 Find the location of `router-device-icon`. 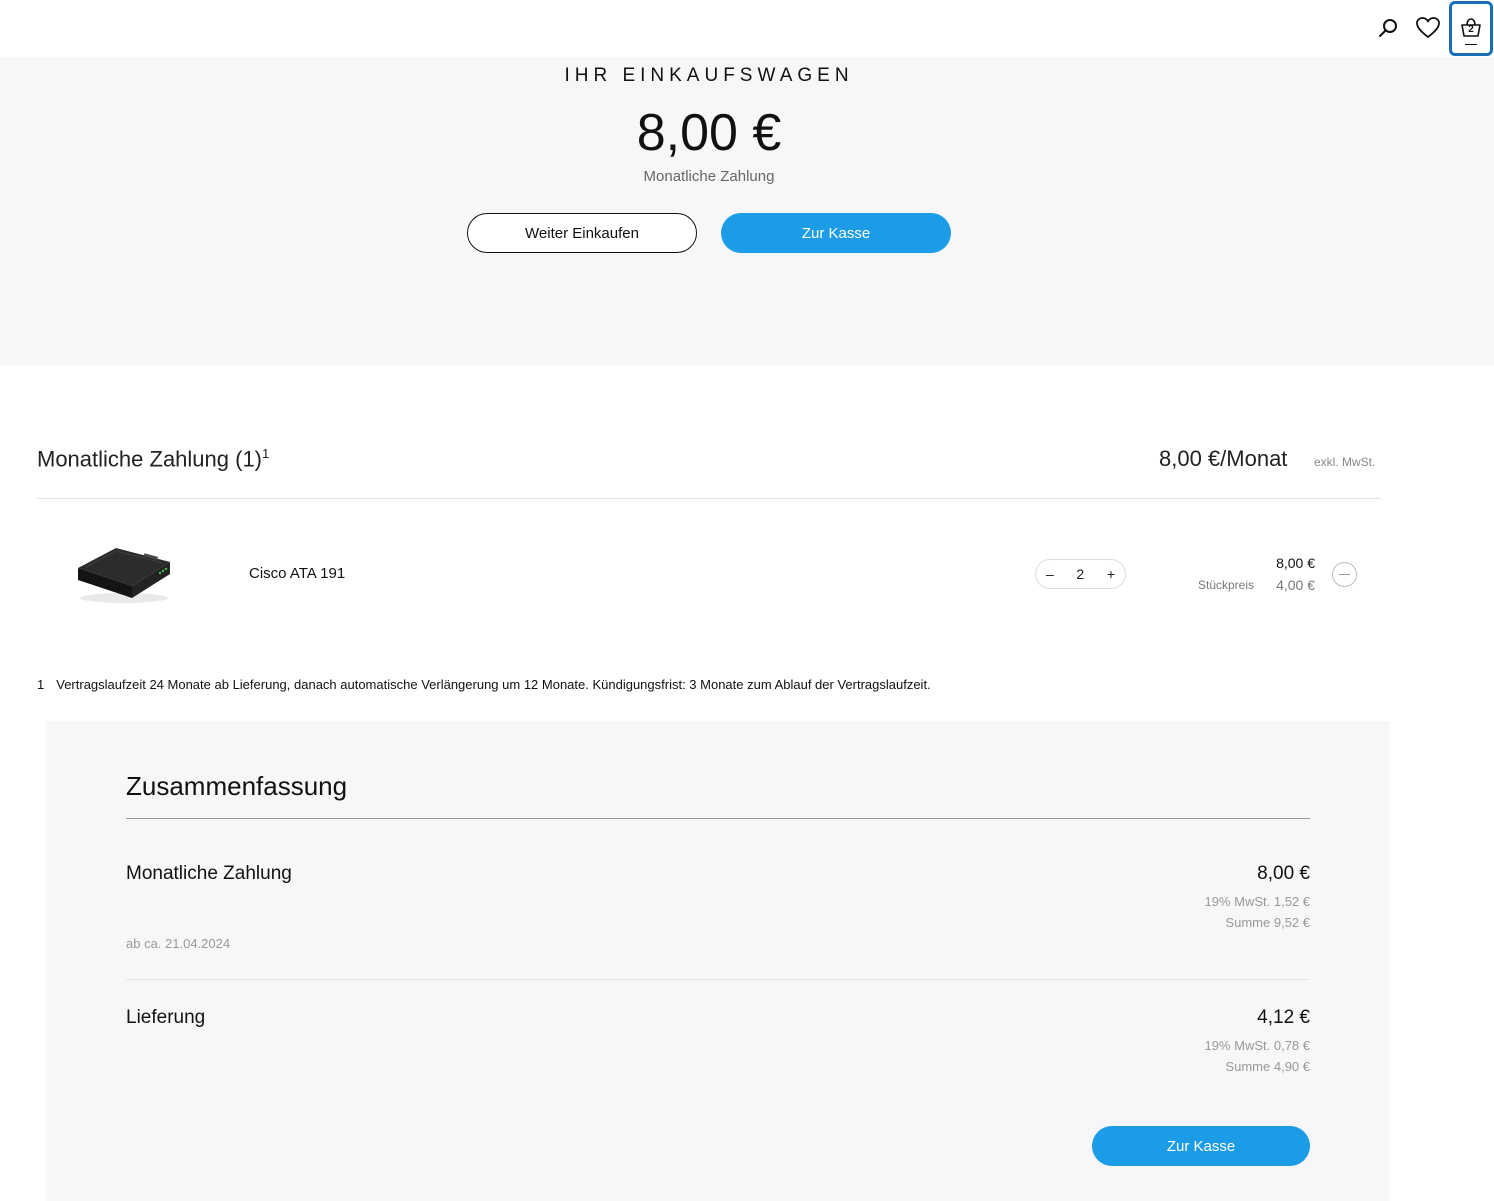

router-device-icon is located at coordinates (124, 575).